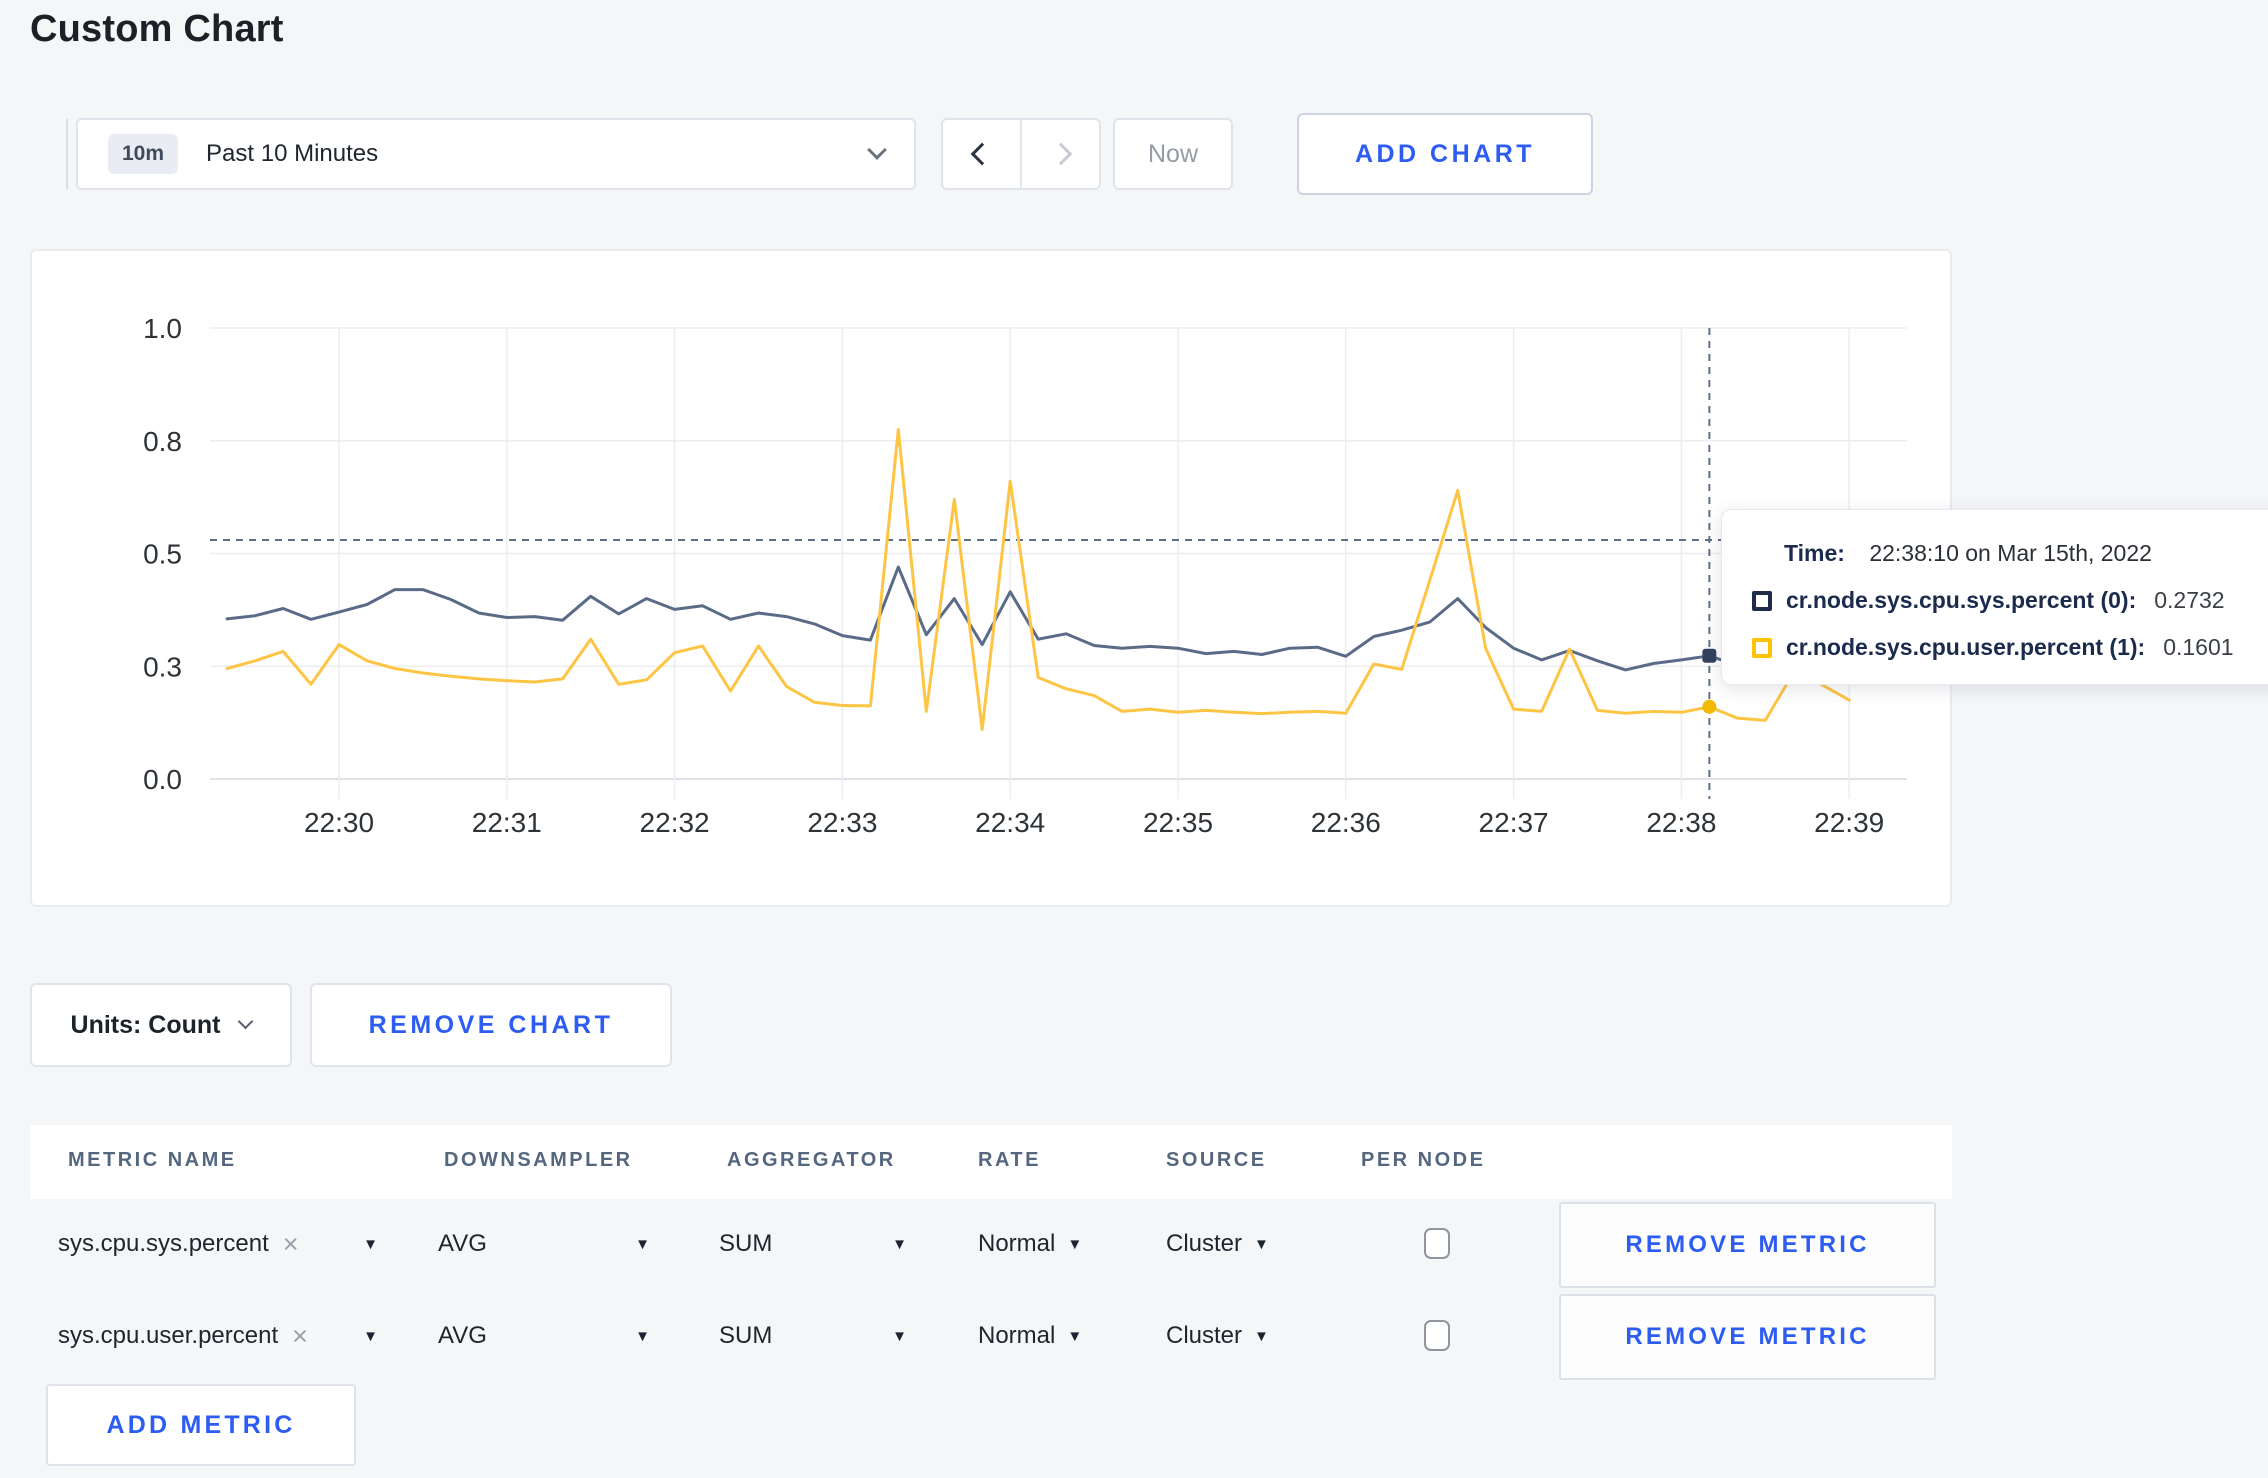  What do you see at coordinates (157, 29) in the screenshot?
I see `page-title: Custom Chart` at bounding box center [157, 29].